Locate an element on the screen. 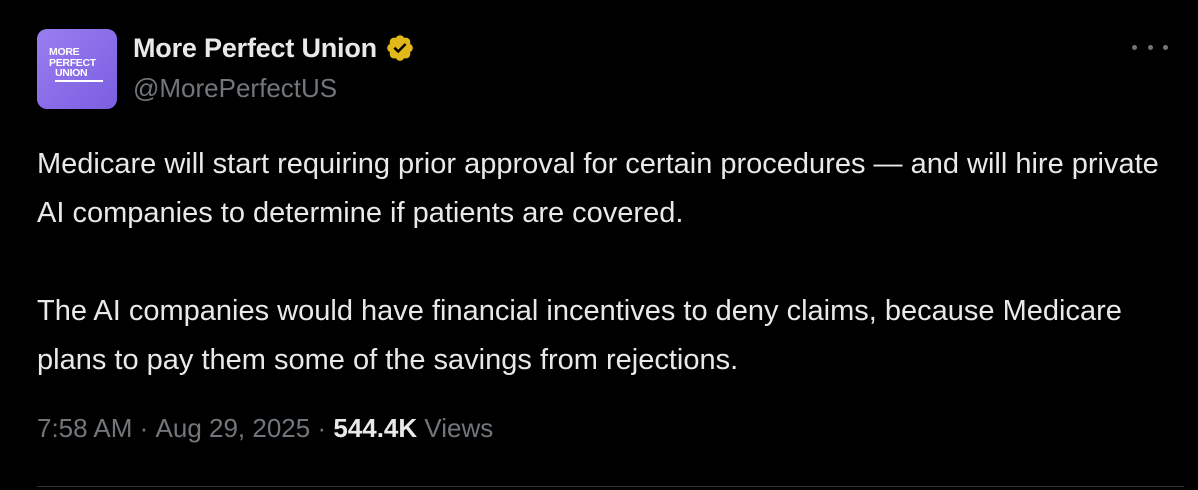 This screenshot has width=1198, height=490. avatar: MORE PERFECT UNION is located at coordinates (77, 69).